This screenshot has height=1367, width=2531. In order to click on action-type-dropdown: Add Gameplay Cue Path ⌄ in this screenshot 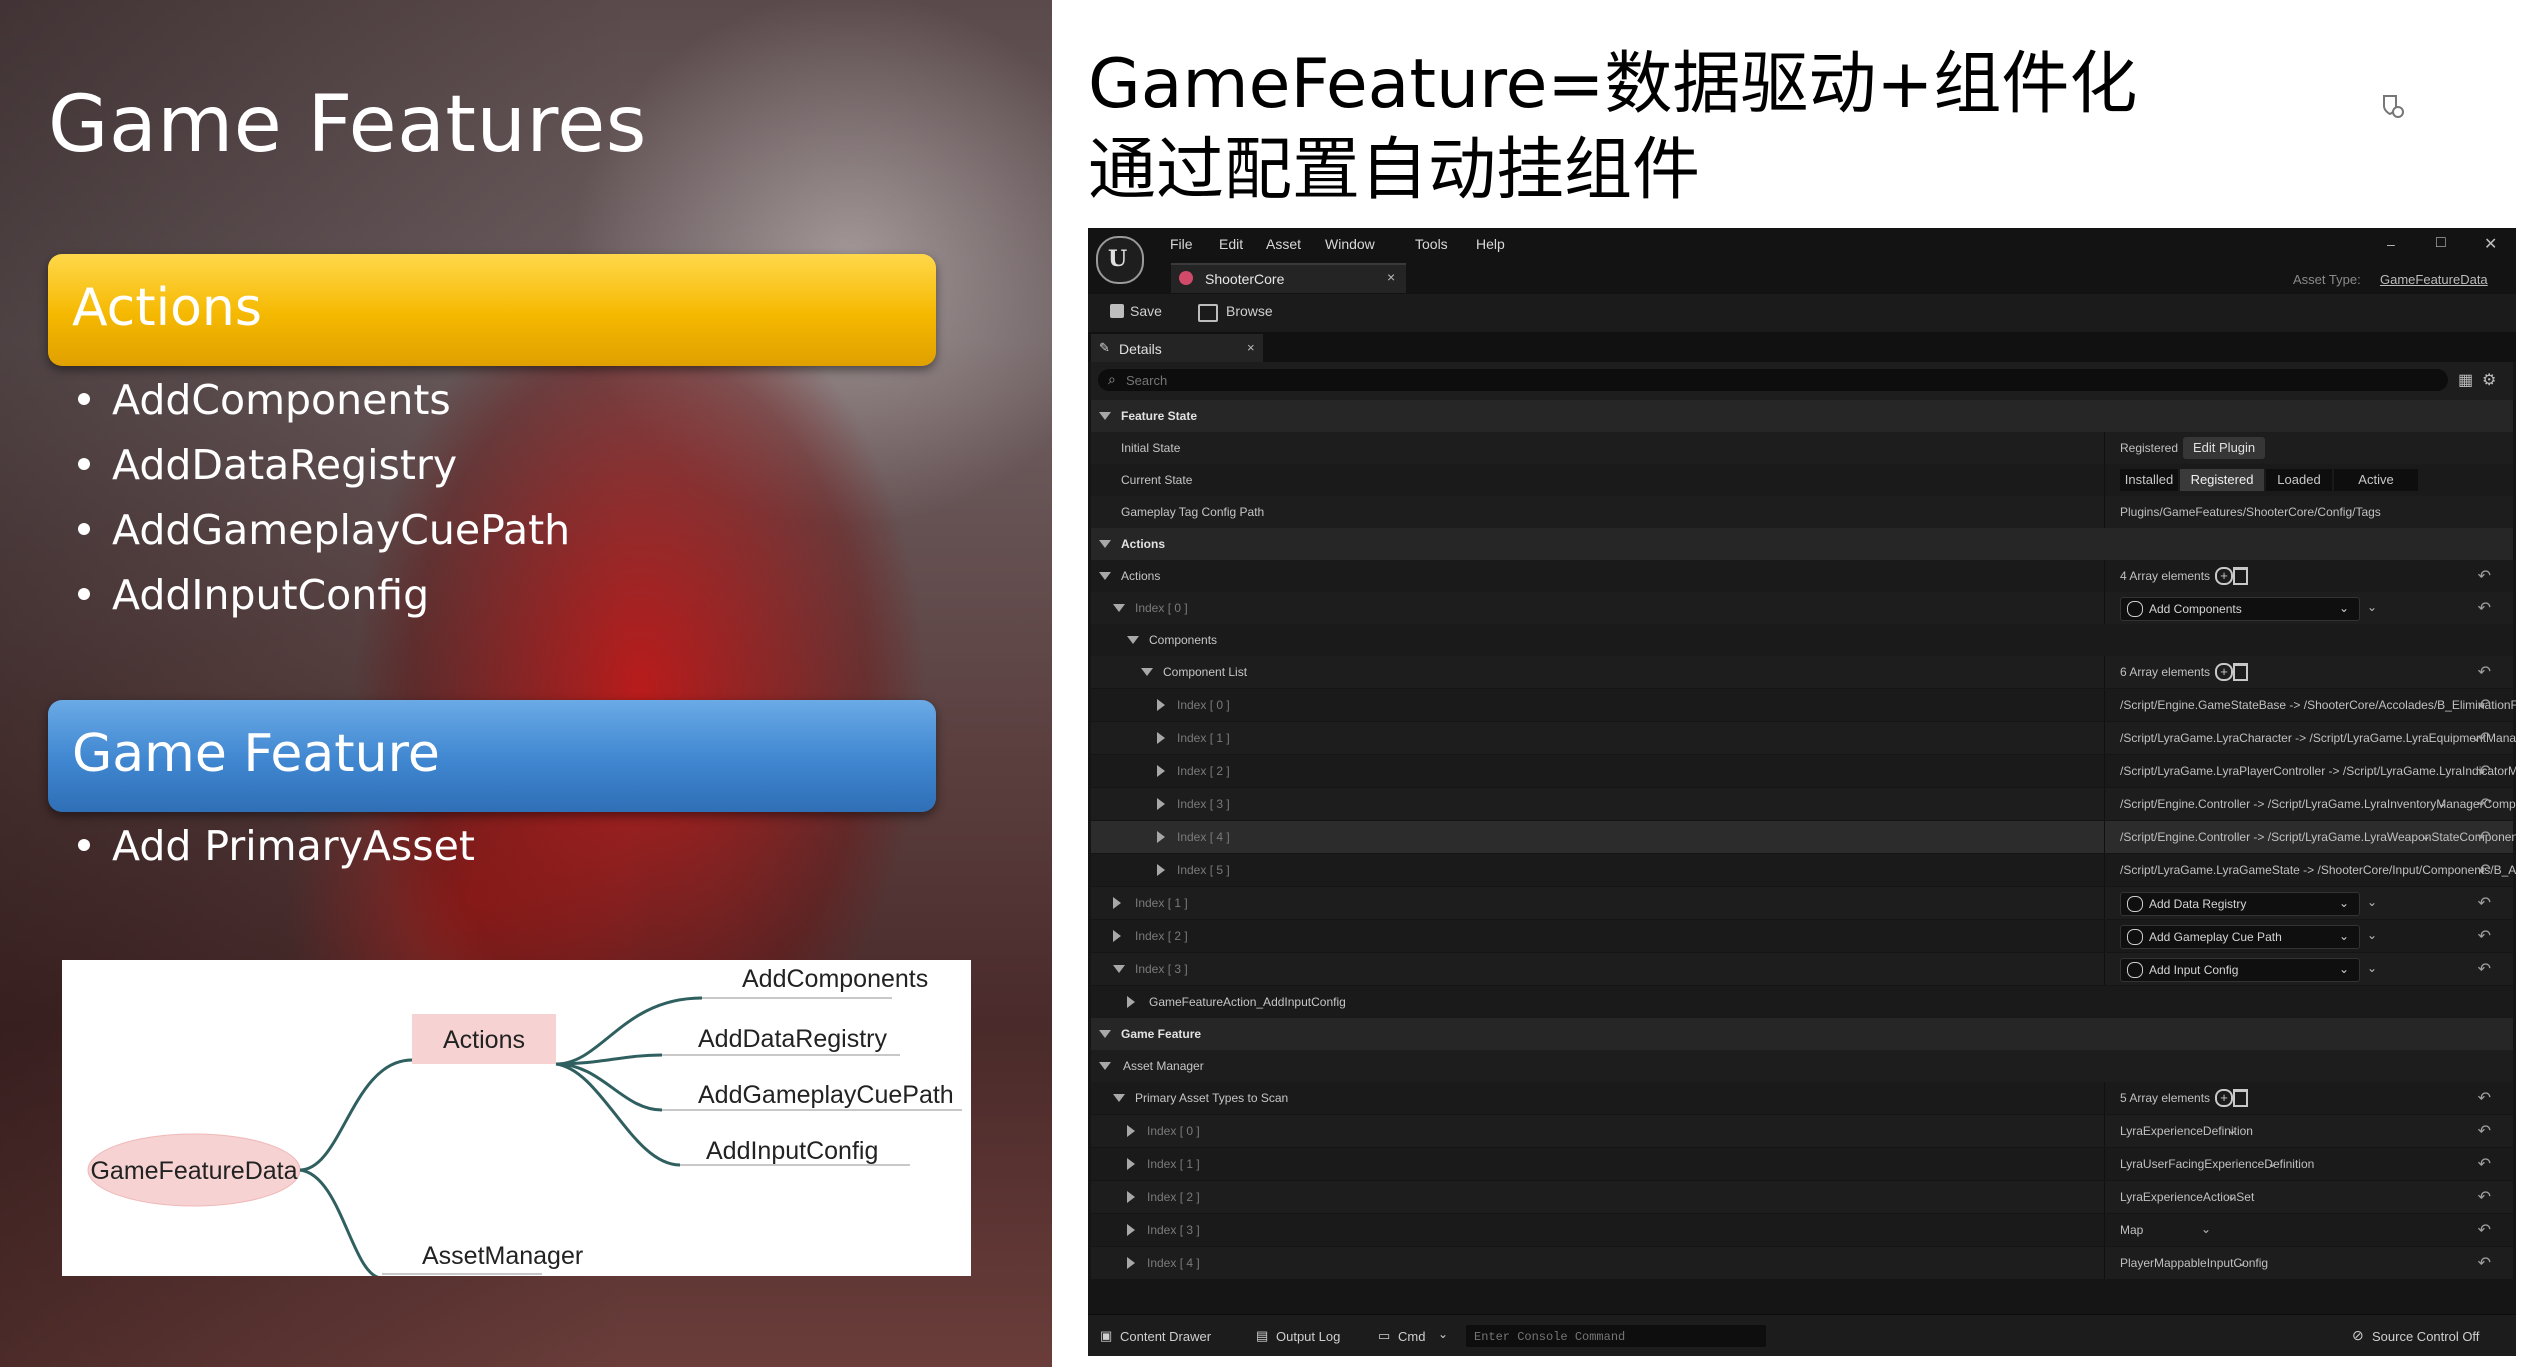, I will do `click(2240, 937)`.